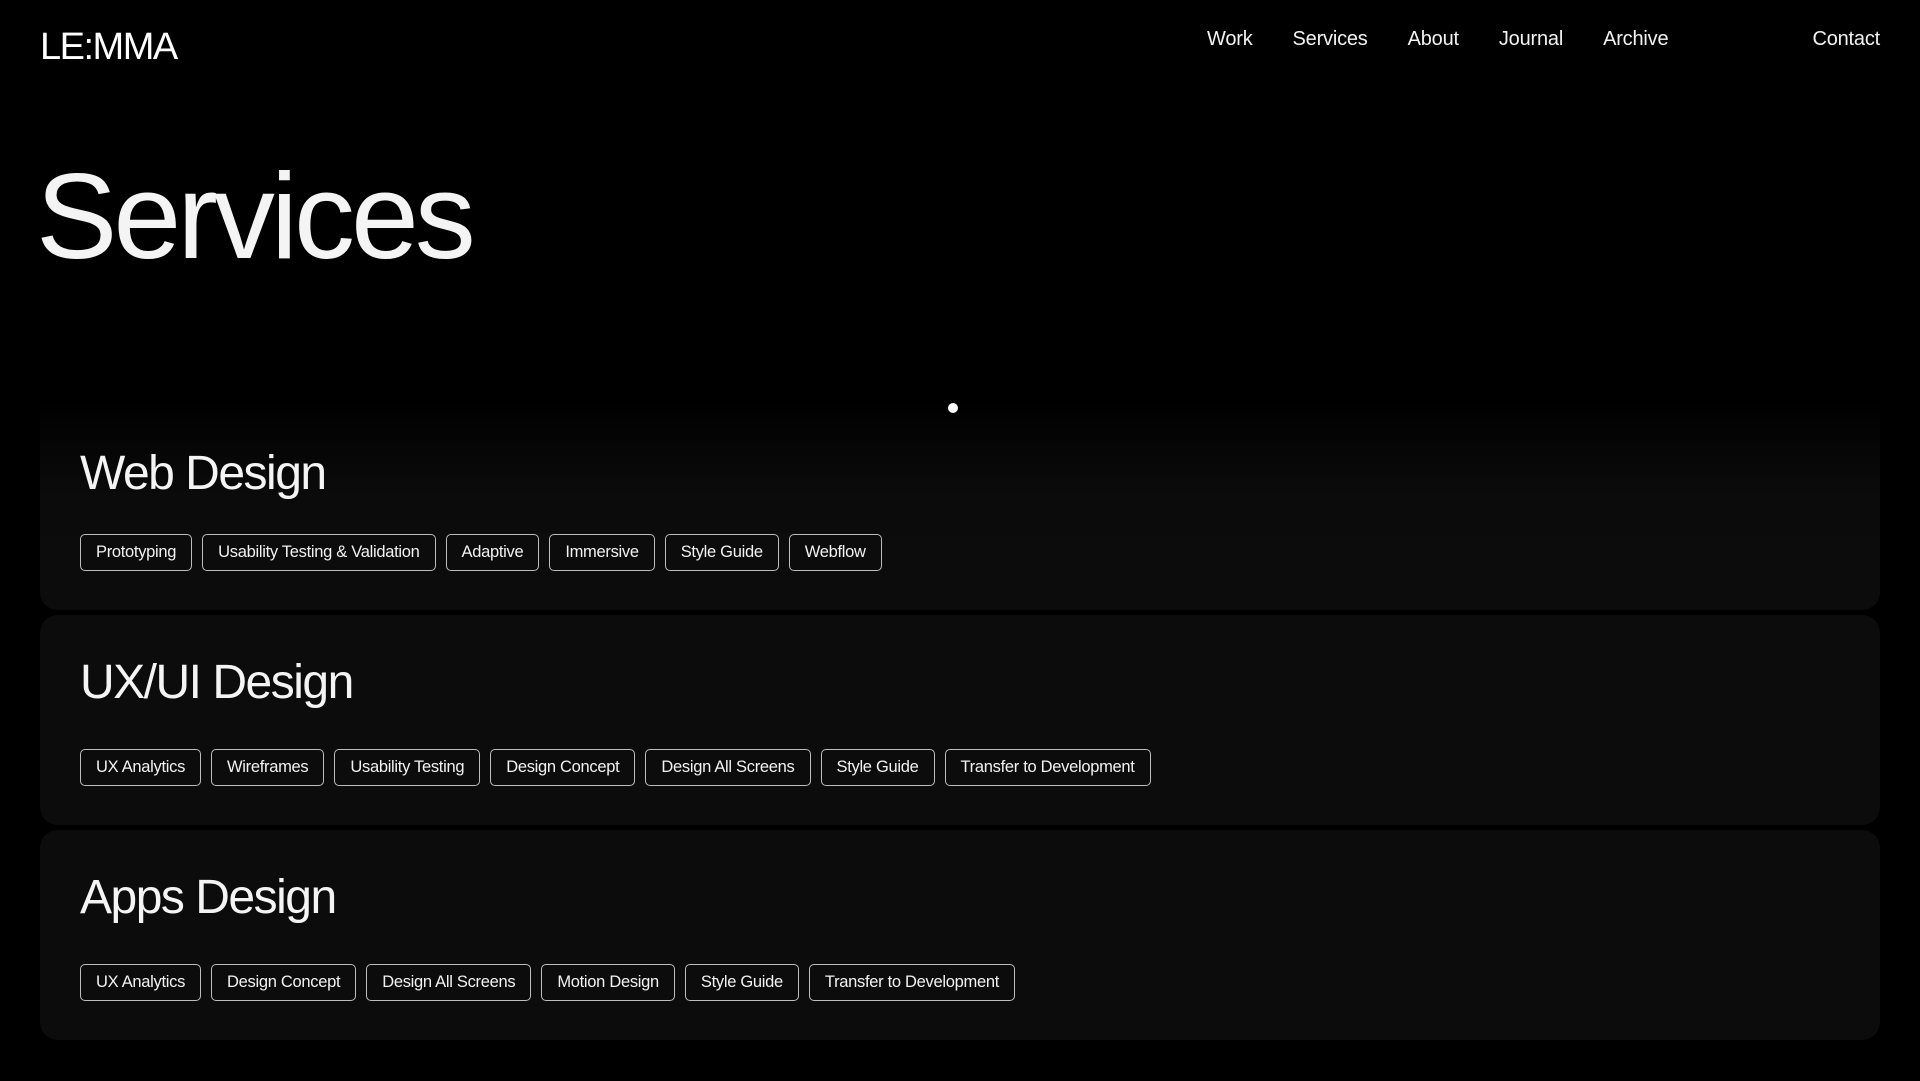  I want to click on service-title: Apps Design, so click(208, 897).